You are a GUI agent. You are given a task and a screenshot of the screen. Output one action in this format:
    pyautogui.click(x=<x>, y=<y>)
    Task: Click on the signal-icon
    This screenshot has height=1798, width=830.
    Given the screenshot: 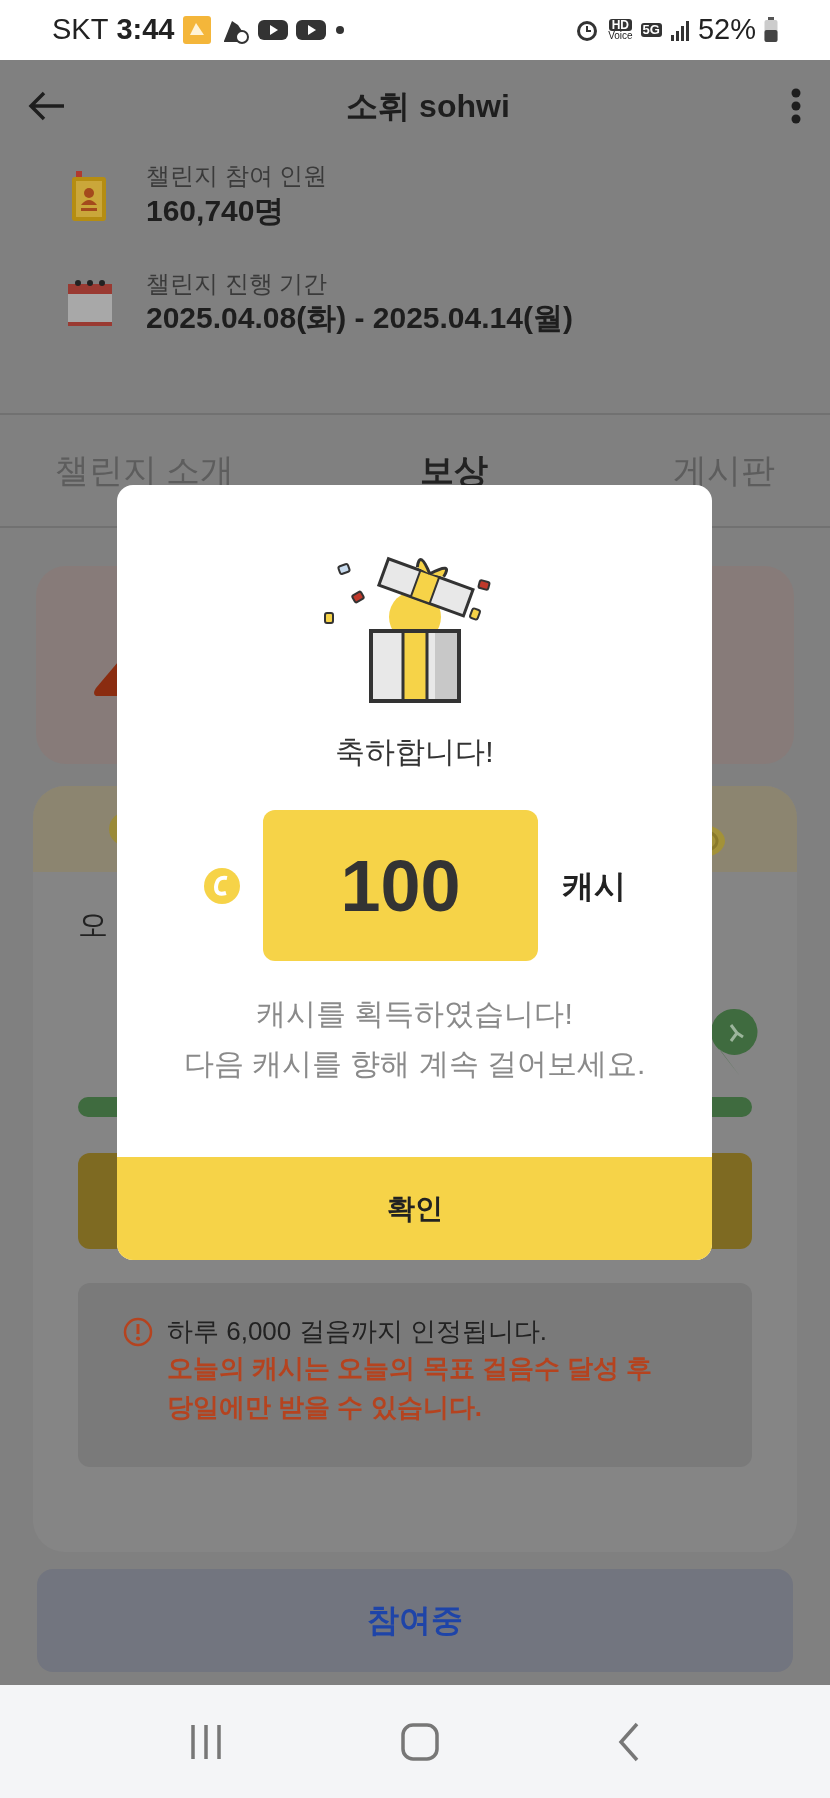 What is the action you would take?
    pyautogui.click(x=679, y=30)
    